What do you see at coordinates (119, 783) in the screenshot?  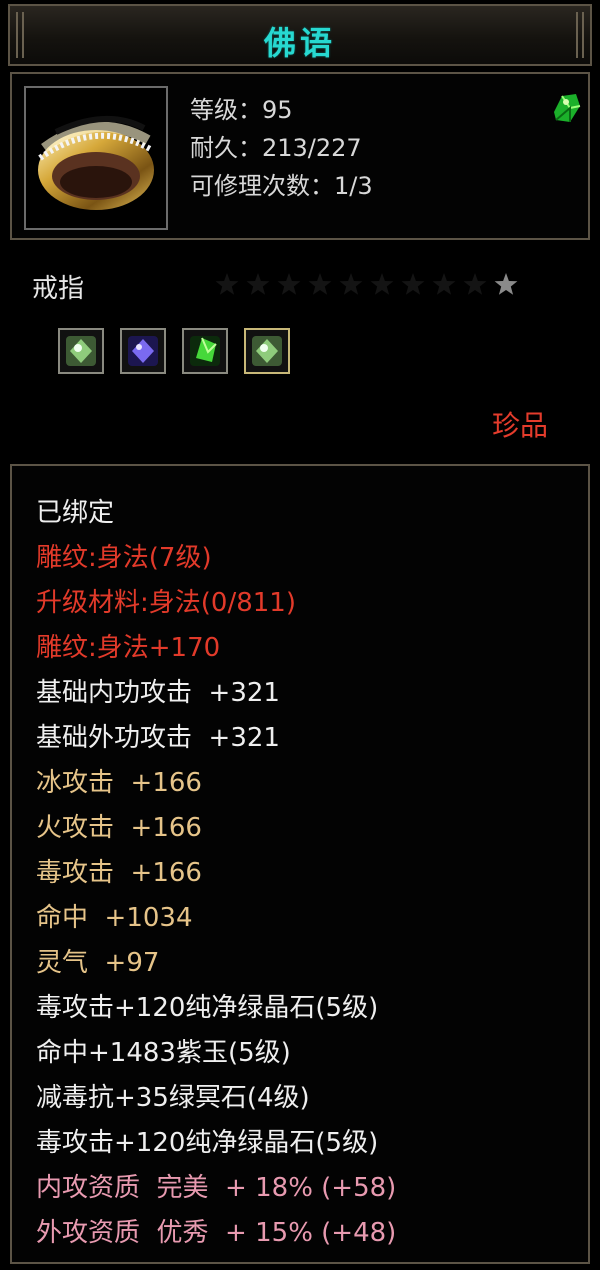 I see `attribute-line: 冰攻击 +166` at bounding box center [119, 783].